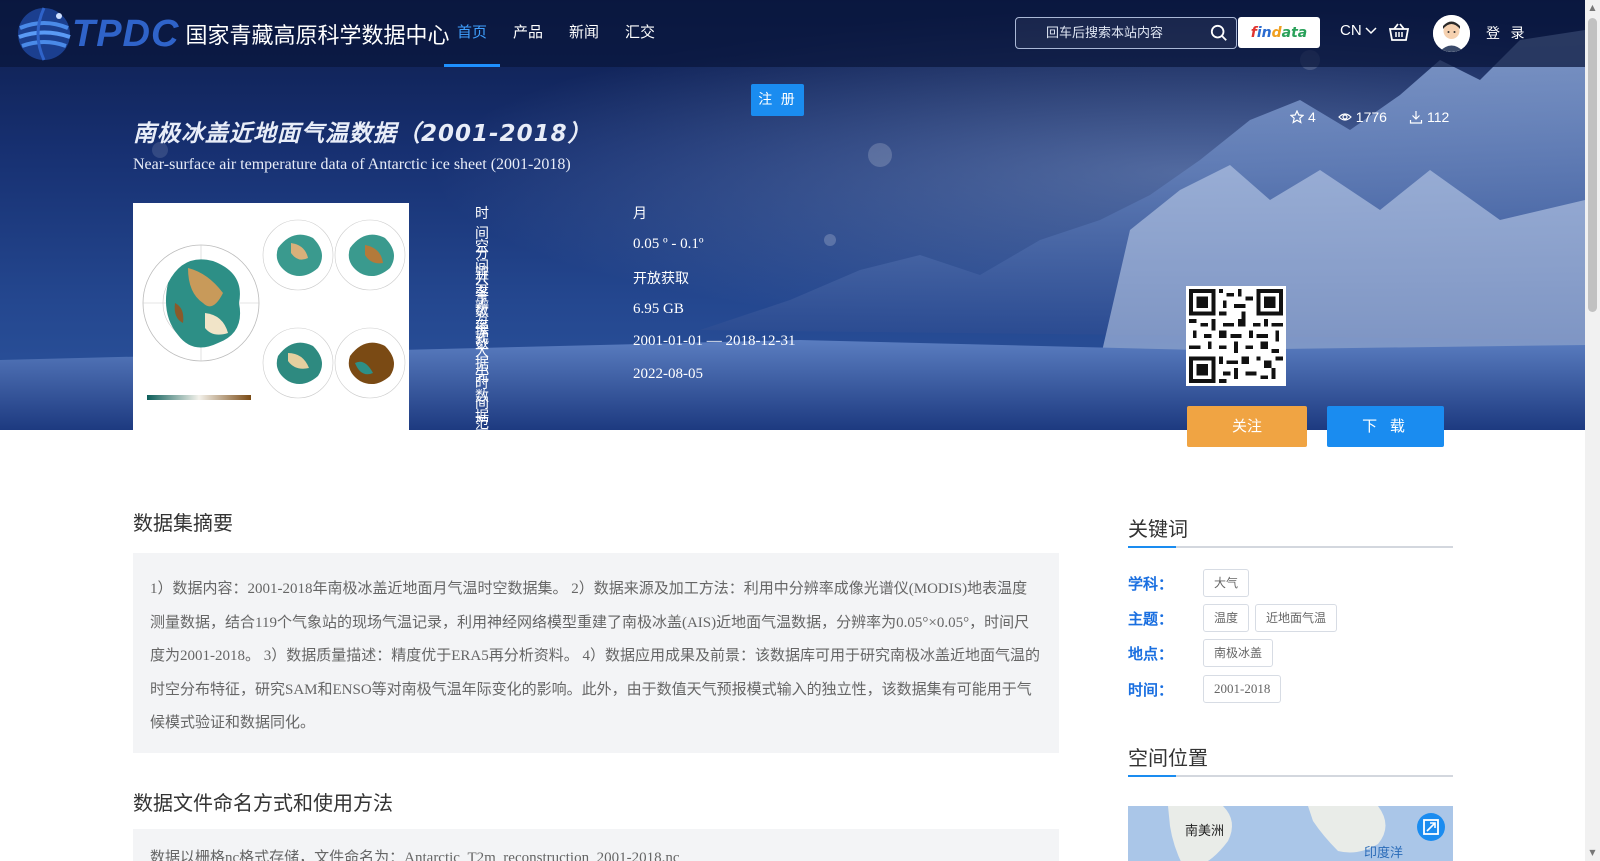 The width and height of the screenshot is (1600, 861). I want to click on location-heading: 空间位置, so click(1168, 758).